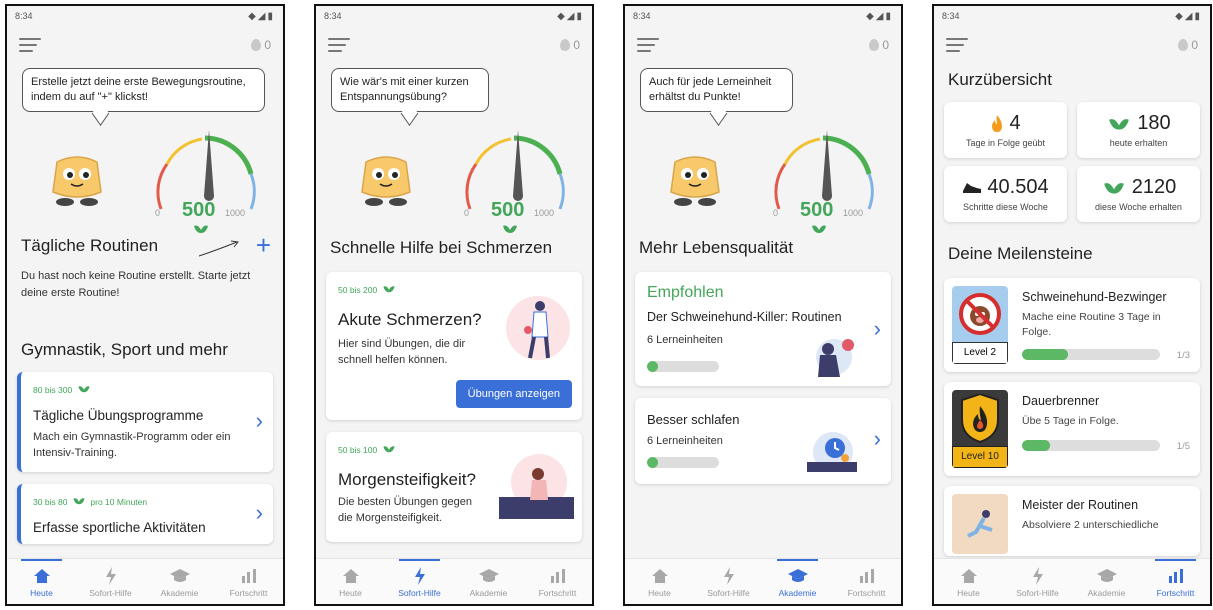 This screenshot has height=610, width=1213. Describe the element at coordinates (1015, 123) in the screenshot. I see `stat-value: 4` at that location.